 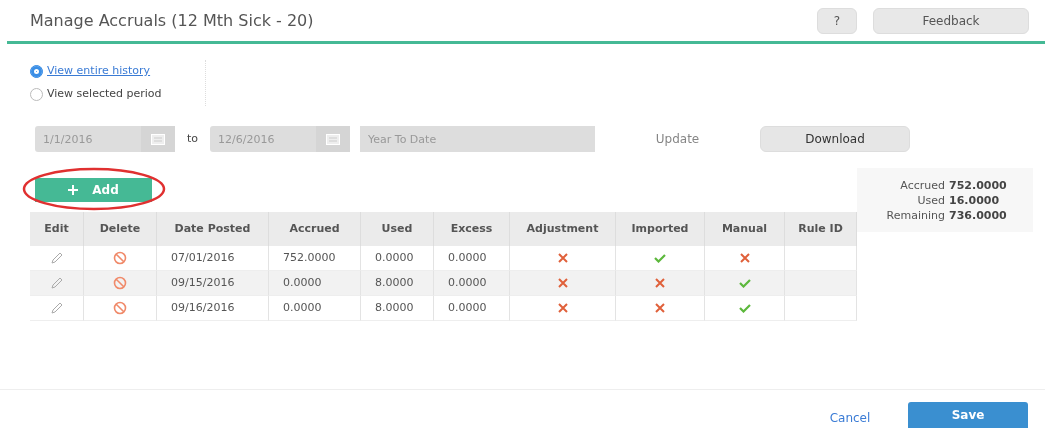 I want to click on summary-value: 752.0000, so click(x=978, y=185).